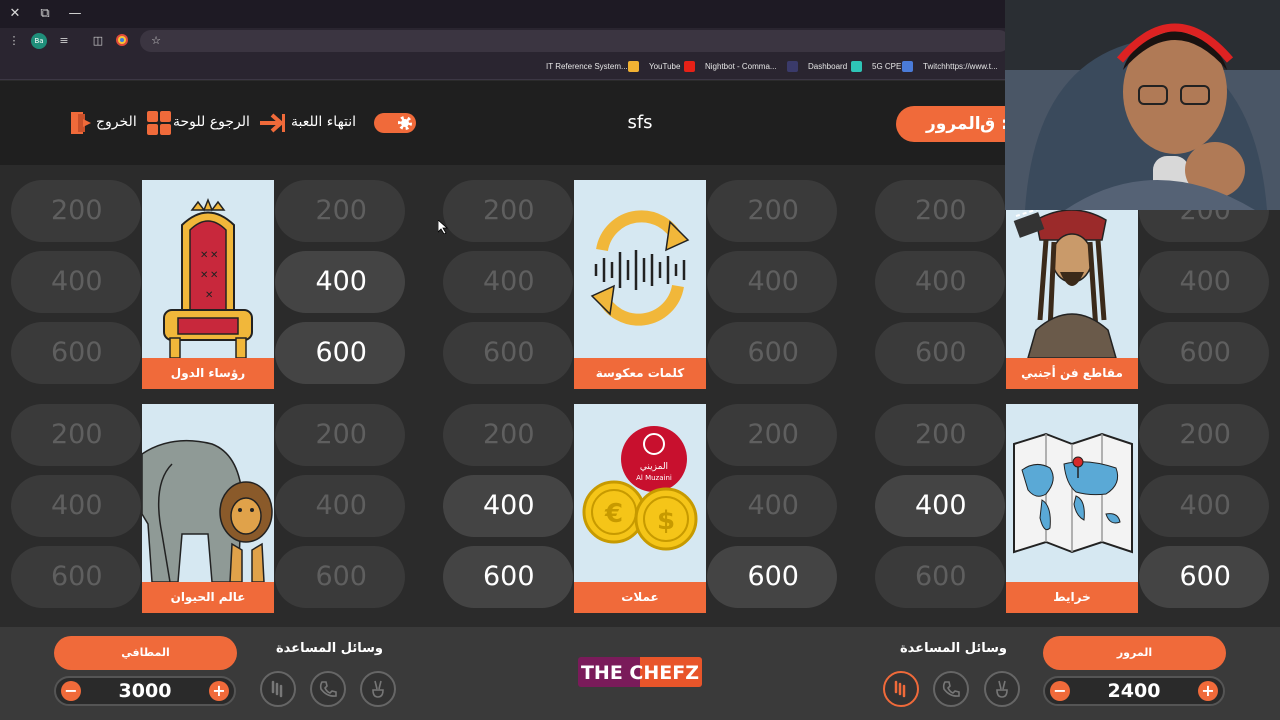 Image resolution: width=1280 pixels, height=720 pixels. I want to click on bookmark-5g-cpe: 5G CPE, so click(886, 67).